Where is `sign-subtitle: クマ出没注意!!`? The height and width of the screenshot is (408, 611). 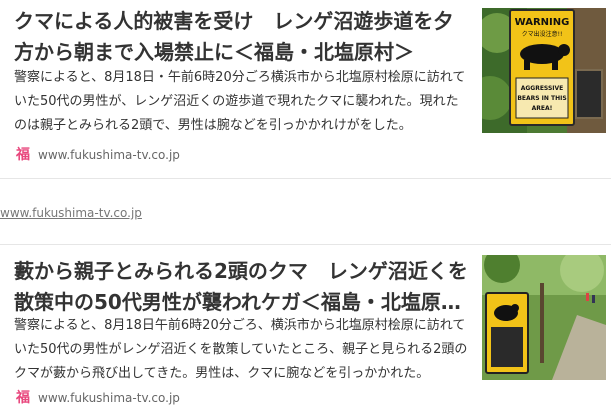
sign-subtitle: クマ出没注意!! is located at coordinates (542, 34).